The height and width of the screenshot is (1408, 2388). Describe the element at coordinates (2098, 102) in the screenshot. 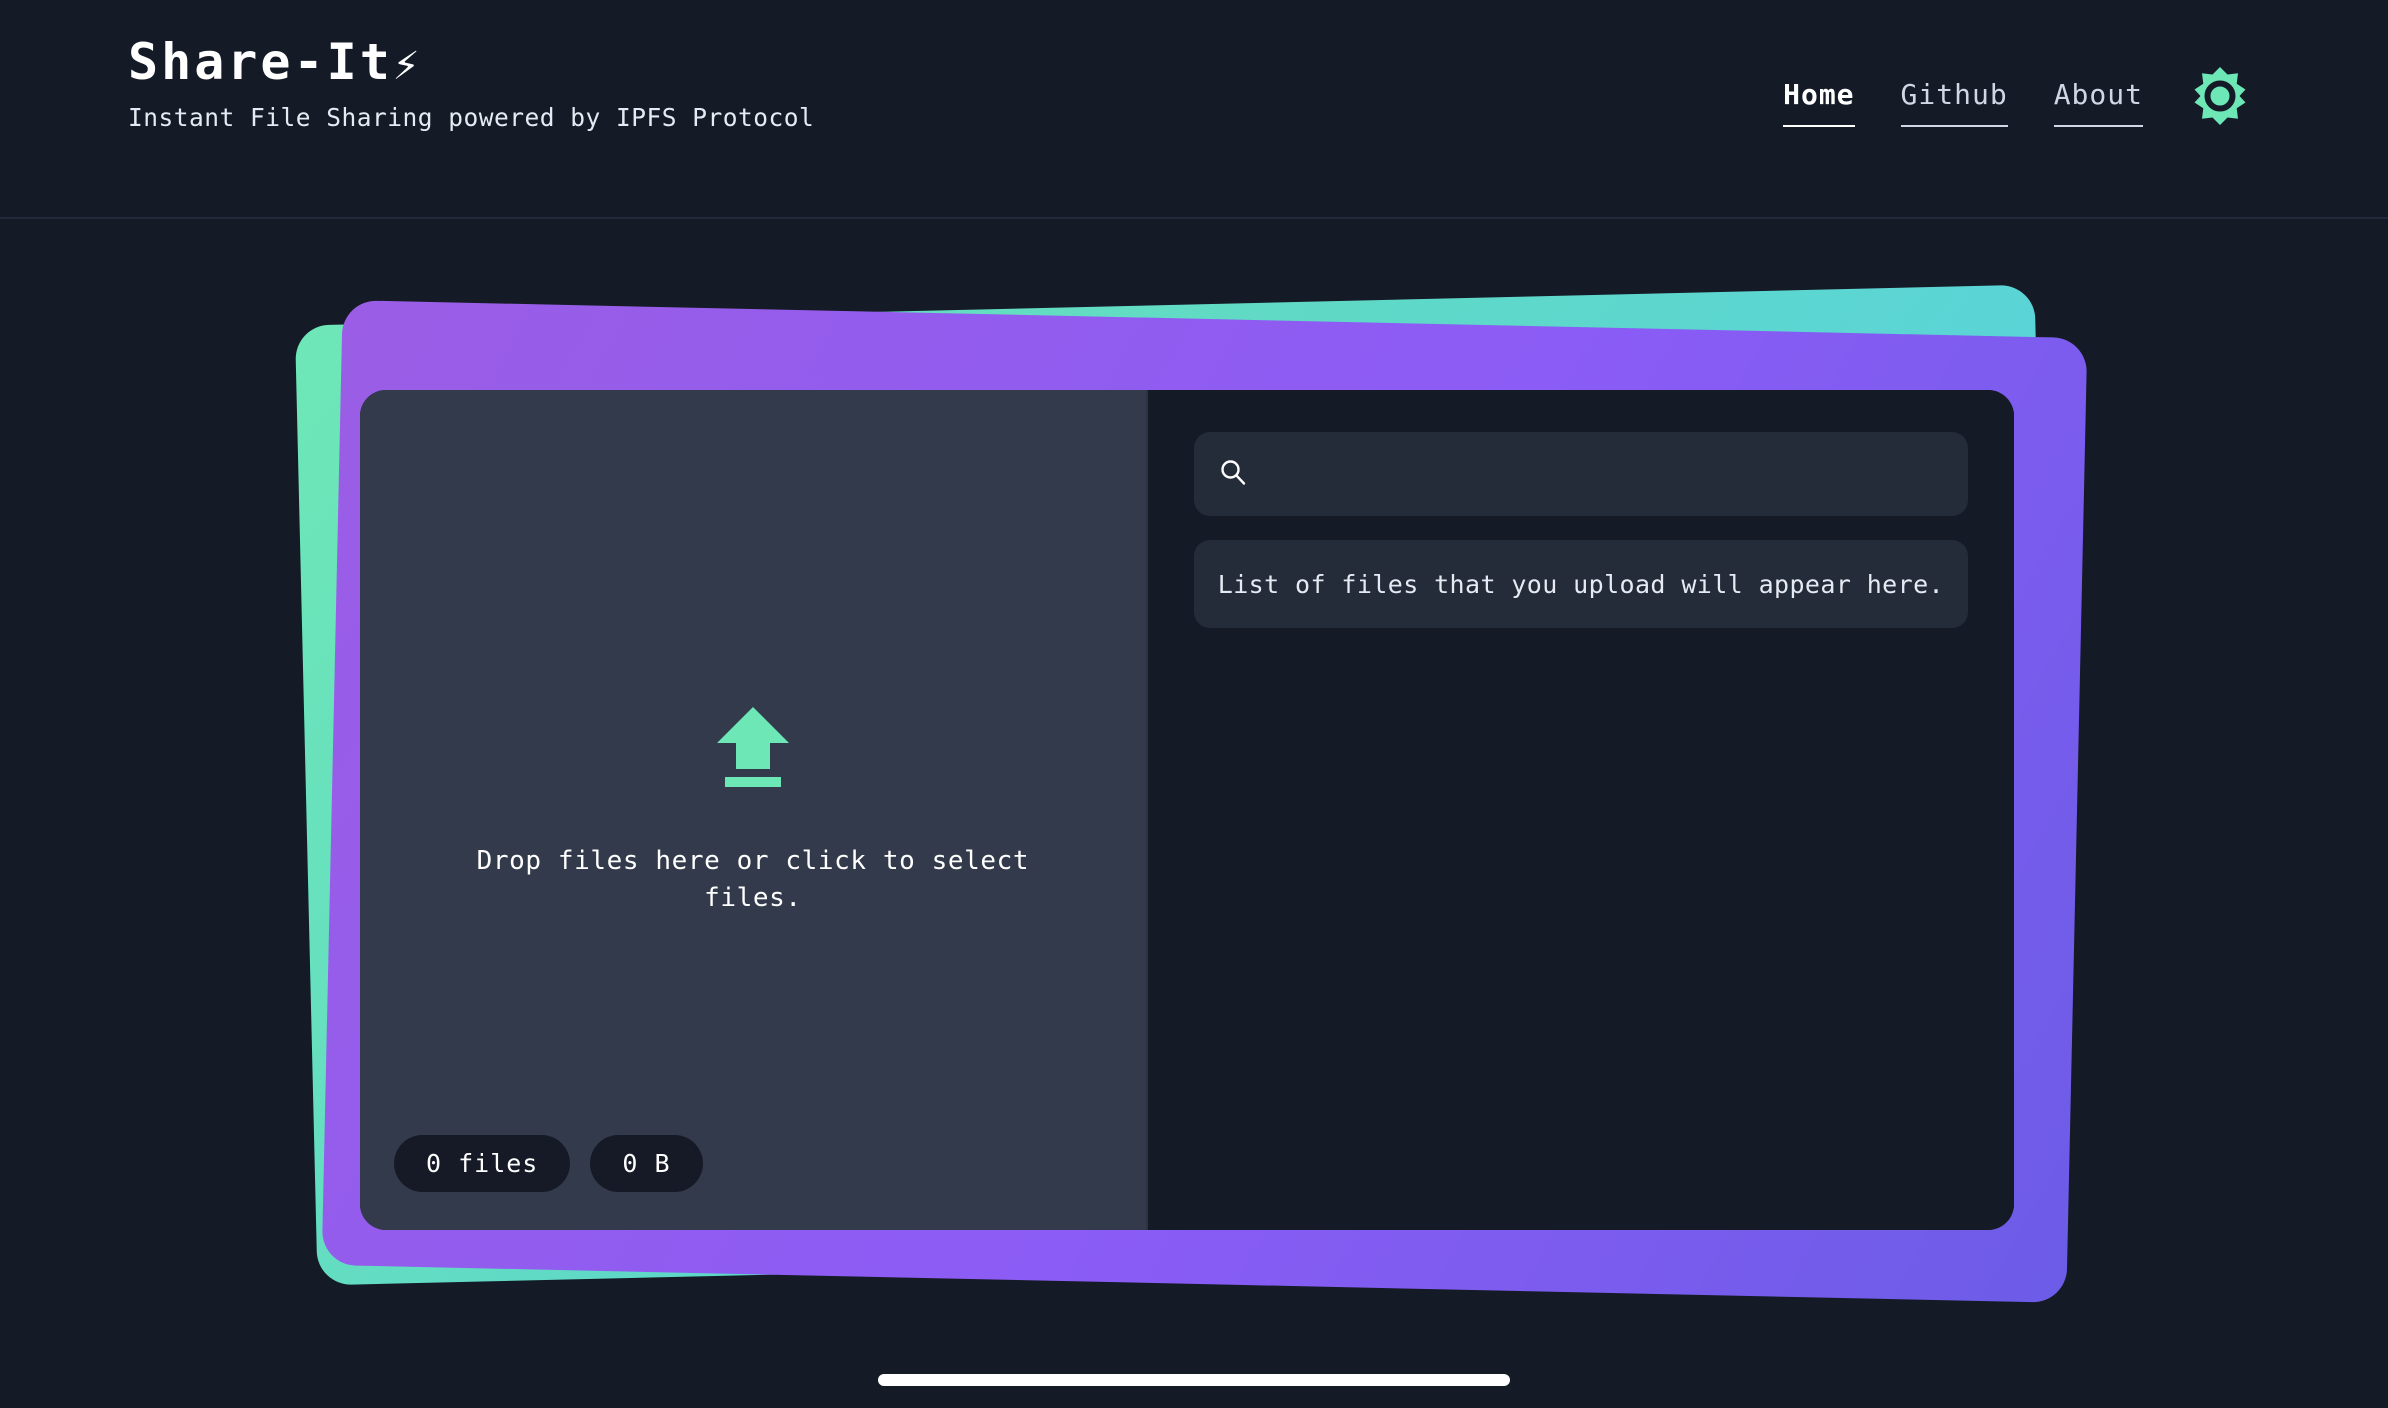

I see `nav-item-about: About` at that location.